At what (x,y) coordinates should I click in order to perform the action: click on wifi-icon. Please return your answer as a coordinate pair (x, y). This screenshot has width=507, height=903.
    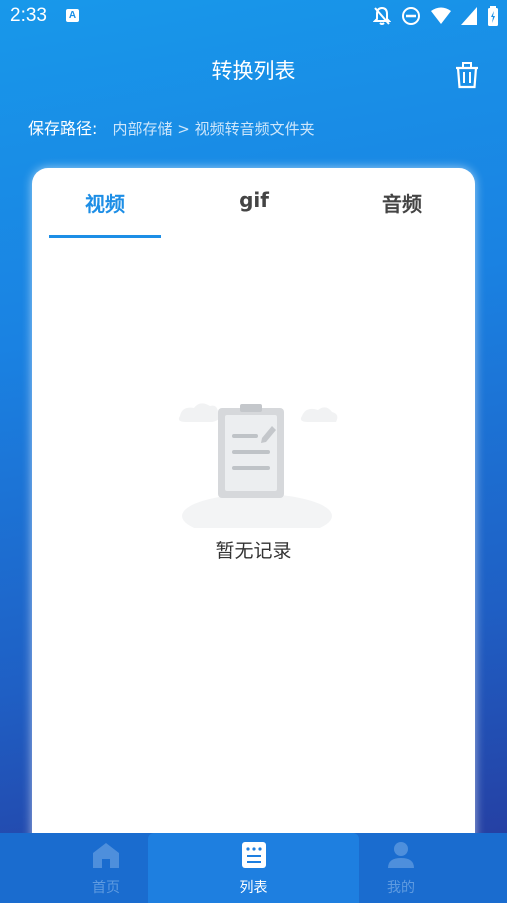
    Looking at the image, I should click on (441, 18).